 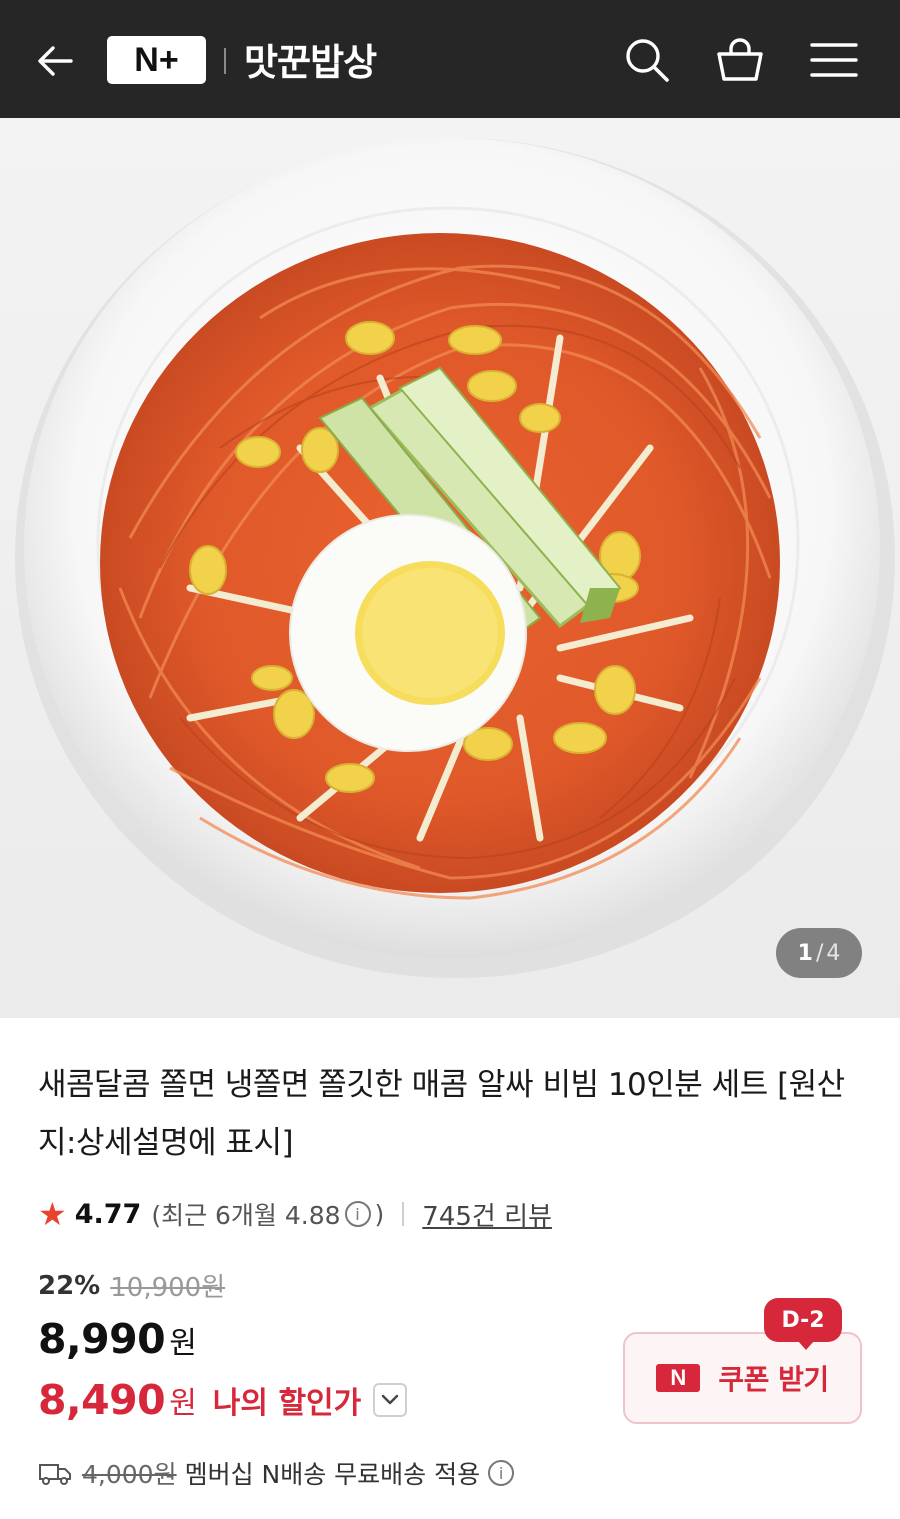 What do you see at coordinates (102, 1400) in the screenshot?
I see `my-price-value: 8,490` at bounding box center [102, 1400].